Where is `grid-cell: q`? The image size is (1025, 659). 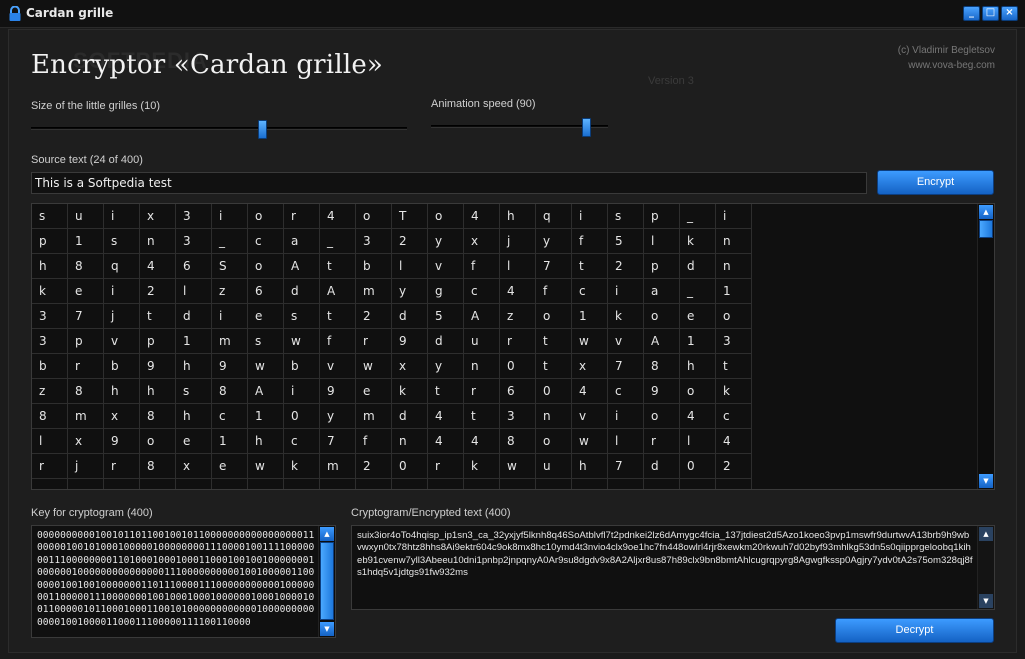 grid-cell: q is located at coordinates (554, 216).